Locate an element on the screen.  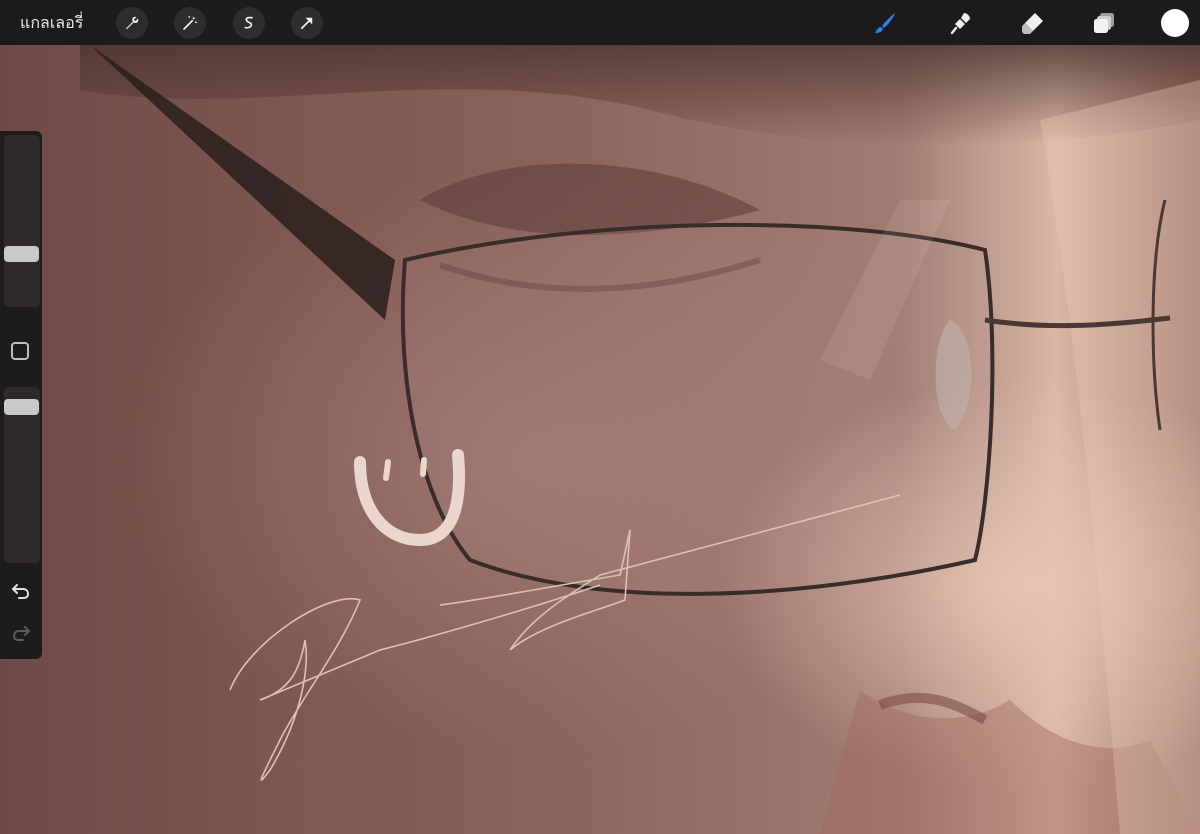
undo-icon is located at coordinates (21, 591).